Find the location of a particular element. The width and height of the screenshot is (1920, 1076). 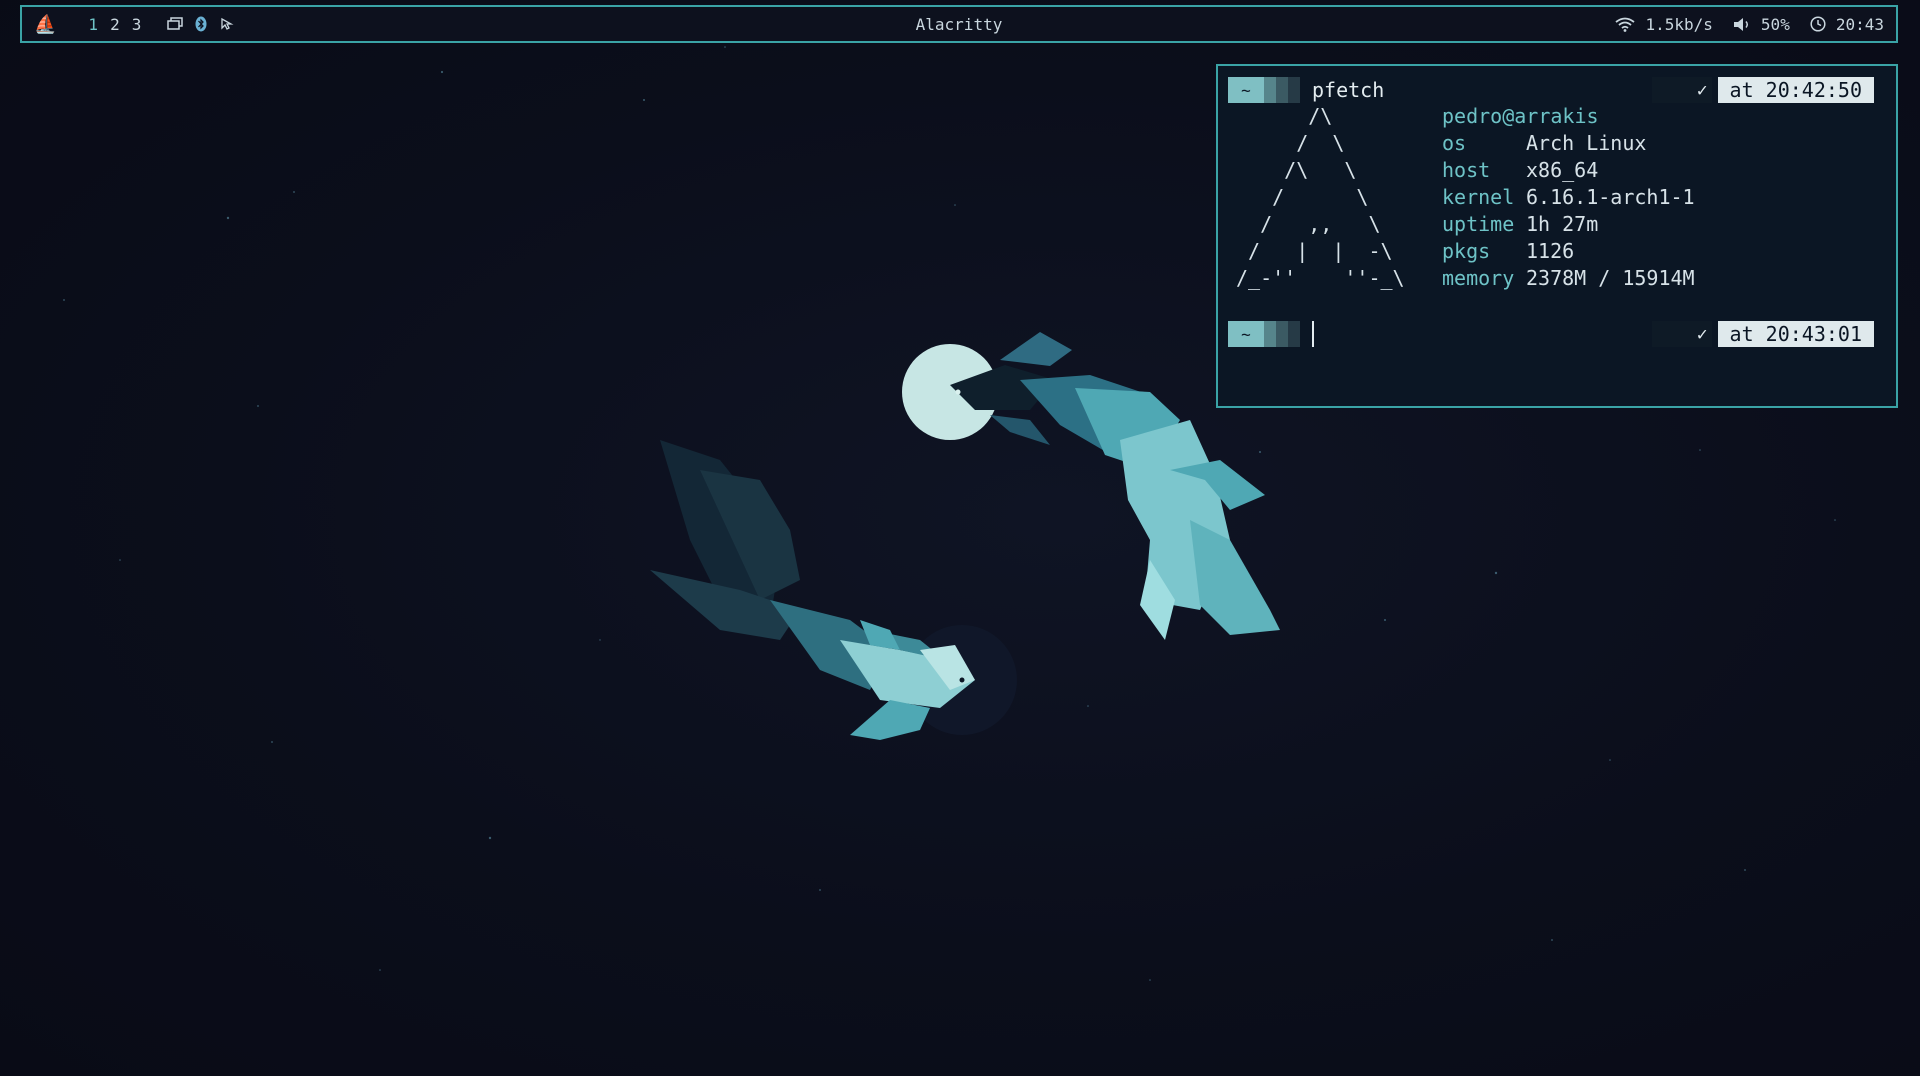

info-key: pkgs is located at coordinates (1466, 251).